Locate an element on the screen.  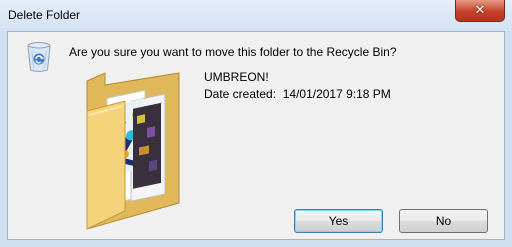
close-icon: ✕ is located at coordinates (480, 10).